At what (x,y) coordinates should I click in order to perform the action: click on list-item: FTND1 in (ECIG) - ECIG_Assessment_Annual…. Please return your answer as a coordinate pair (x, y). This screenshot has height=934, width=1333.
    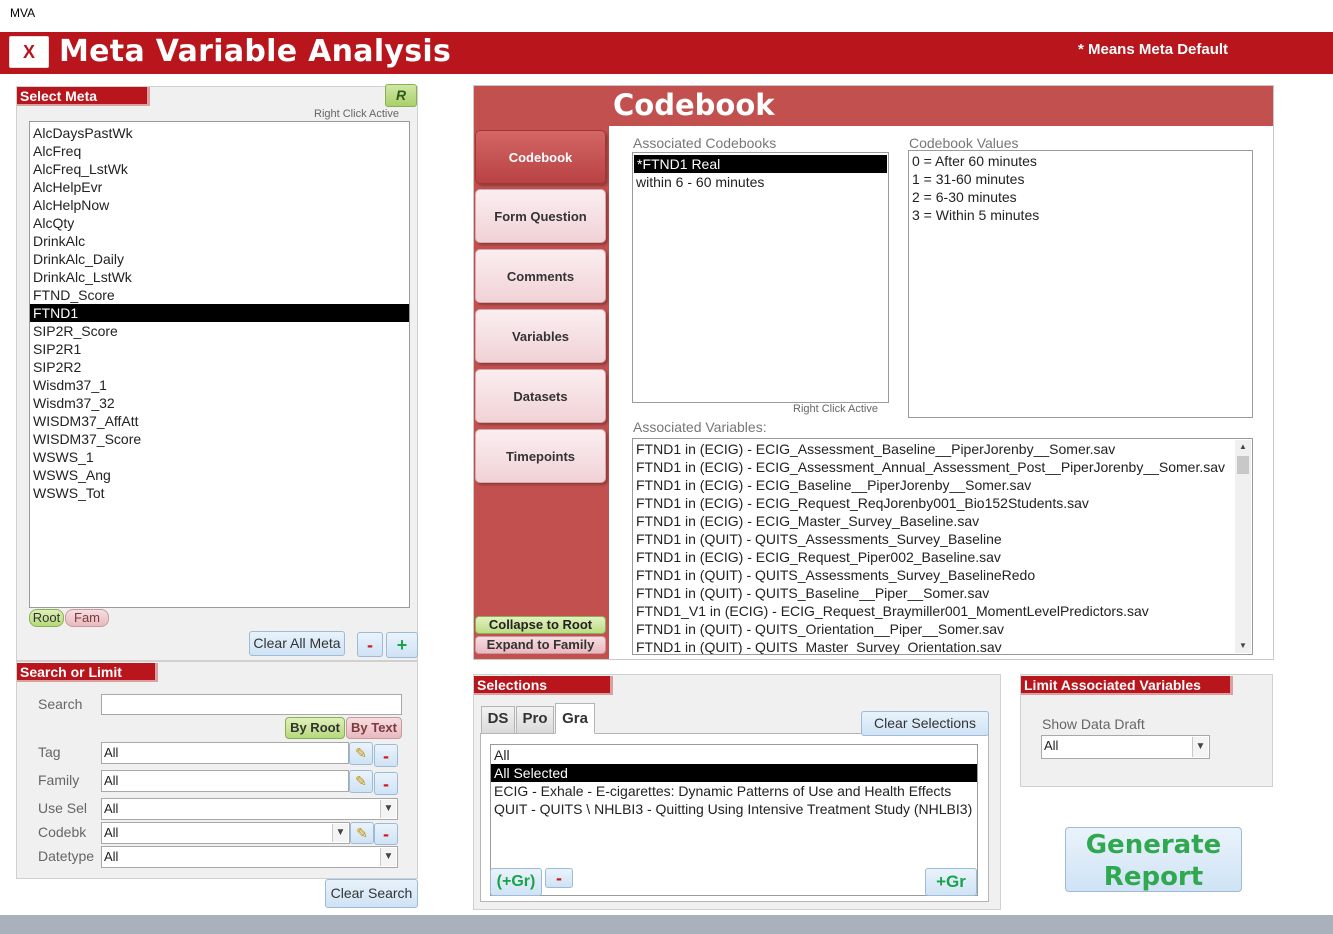
    Looking at the image, I should click on (935, 467).